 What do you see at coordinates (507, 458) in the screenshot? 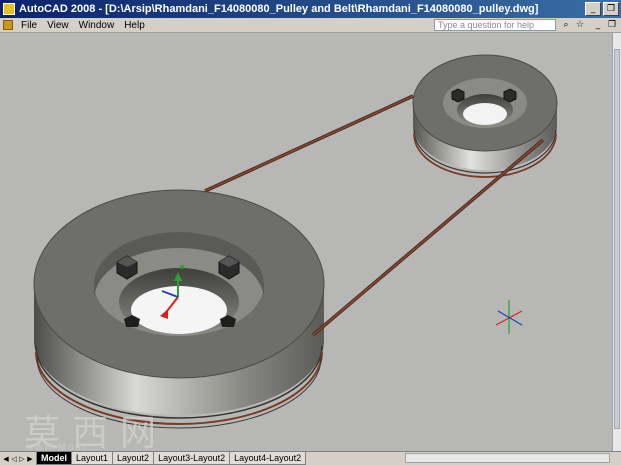
I see `horizontal-scrollbar` at bounding box center [507, 458].